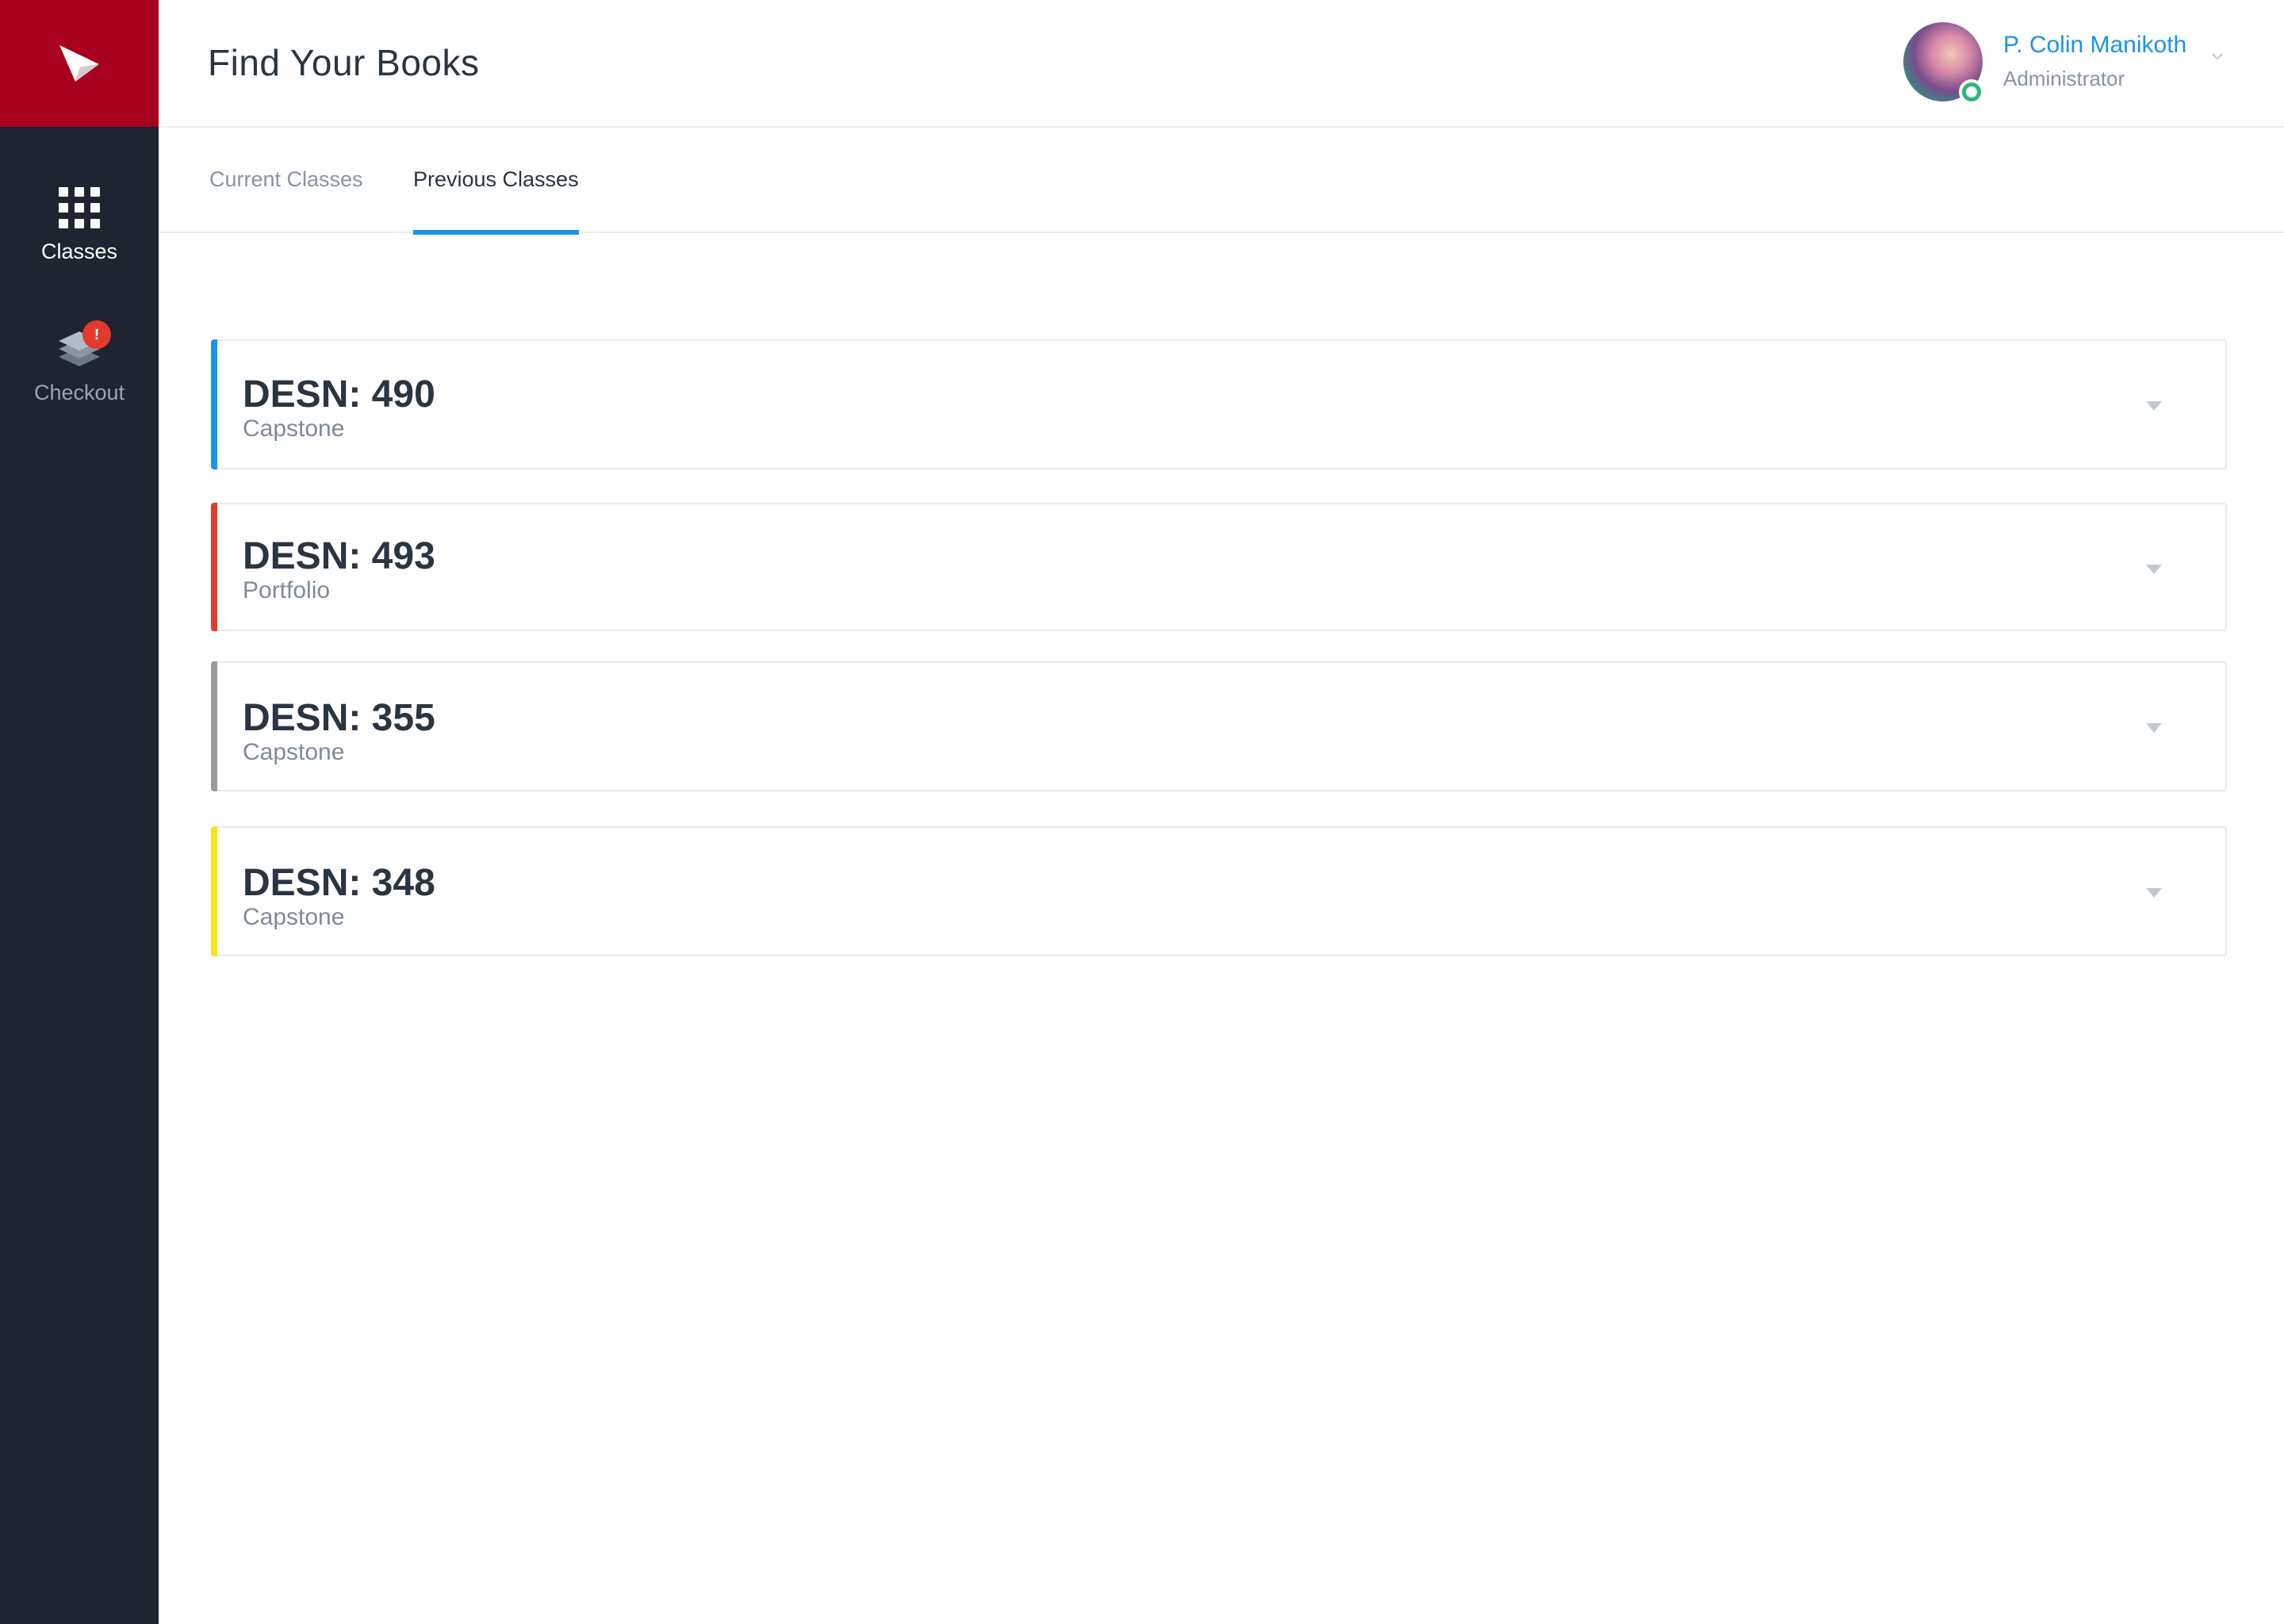 The width and height of the screenshot is (2284, 1624). Describe the element at coordinates (339, 556) in the screenshot. I see `class-code: DESN: 493` at that location.